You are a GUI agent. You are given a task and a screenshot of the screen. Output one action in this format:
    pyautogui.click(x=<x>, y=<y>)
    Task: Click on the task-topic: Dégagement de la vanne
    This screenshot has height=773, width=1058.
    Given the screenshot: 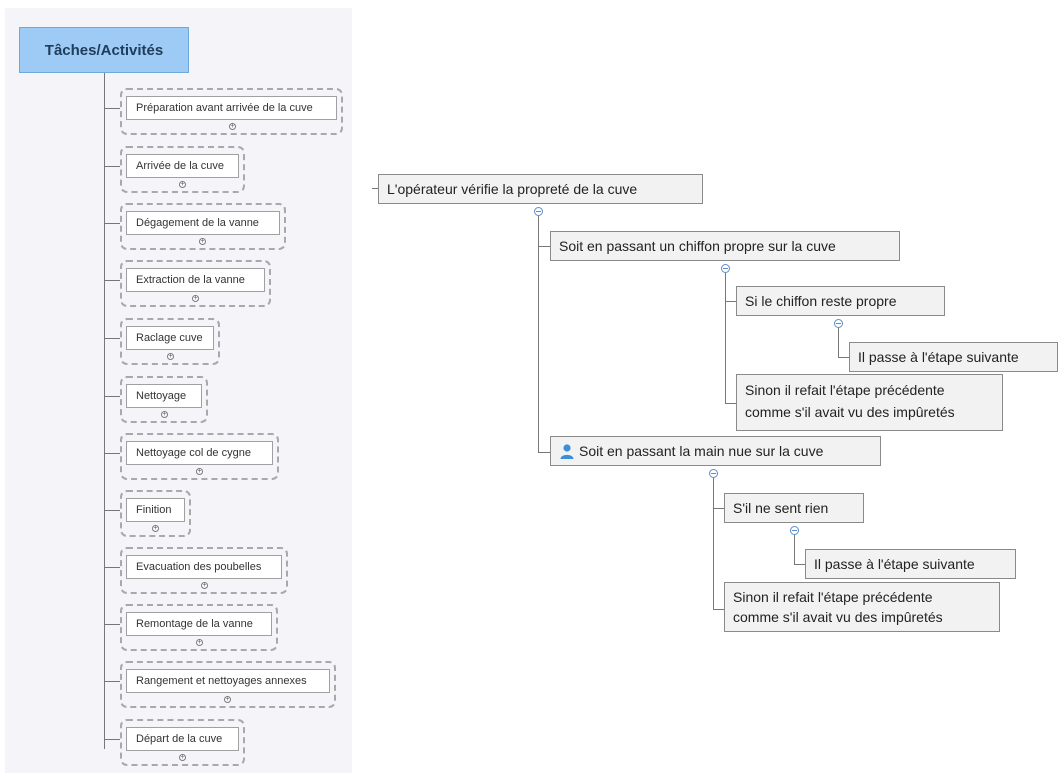 What is the action you would take?
    pyautogui.click(x=203, y=223)
    